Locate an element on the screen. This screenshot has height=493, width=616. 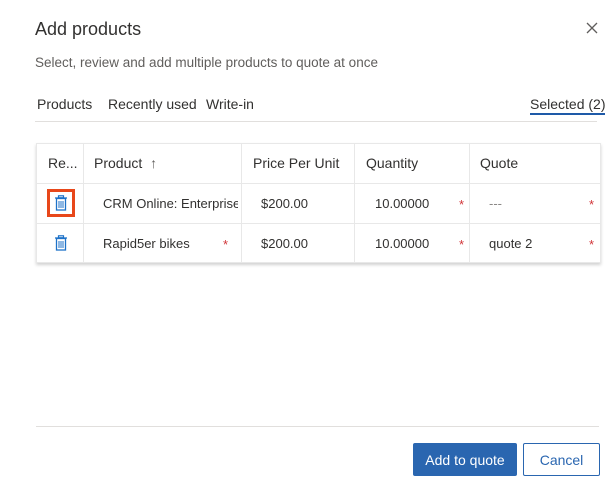
product-cell: CRM Online: Enterprise is located at coordinates (170, 203).